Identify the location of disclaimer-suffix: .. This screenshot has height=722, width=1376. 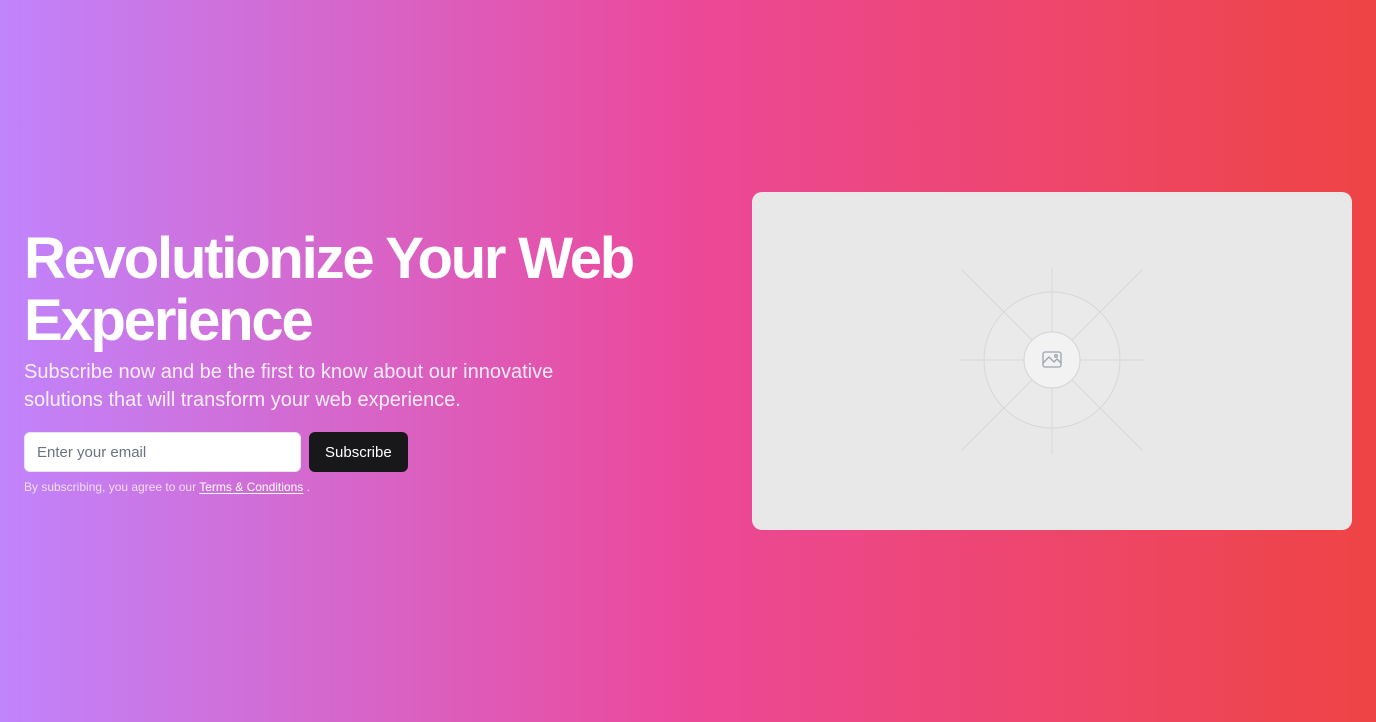
(308, 487).